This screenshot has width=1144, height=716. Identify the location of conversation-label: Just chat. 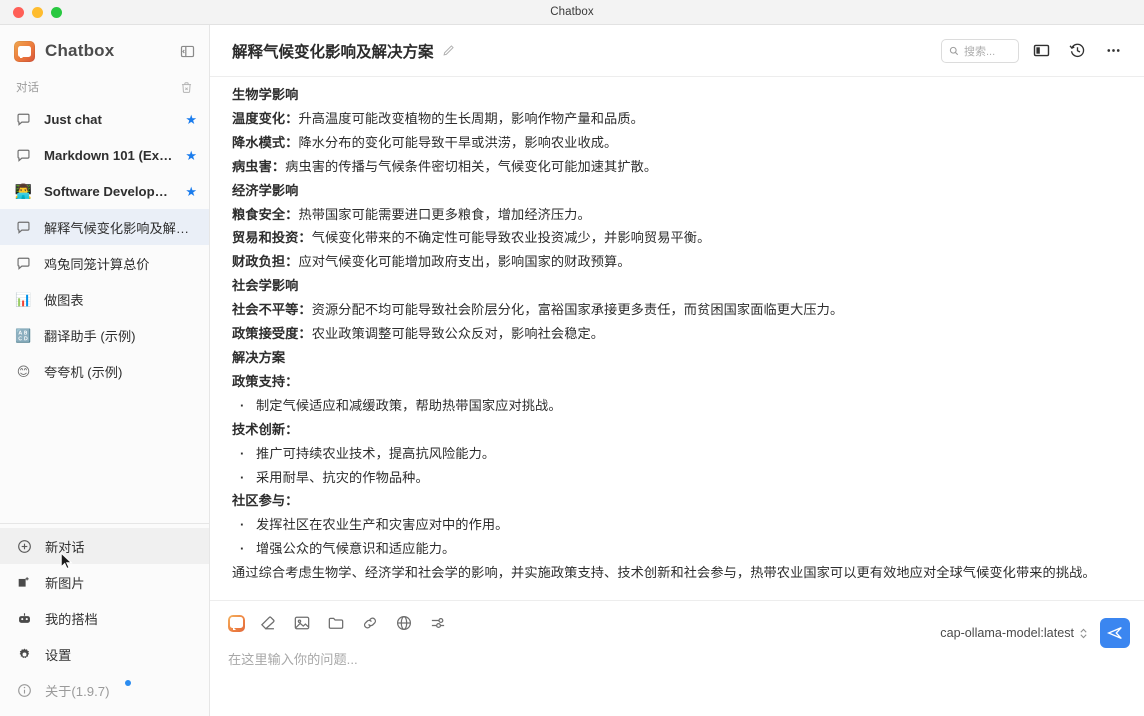
(73, 119).